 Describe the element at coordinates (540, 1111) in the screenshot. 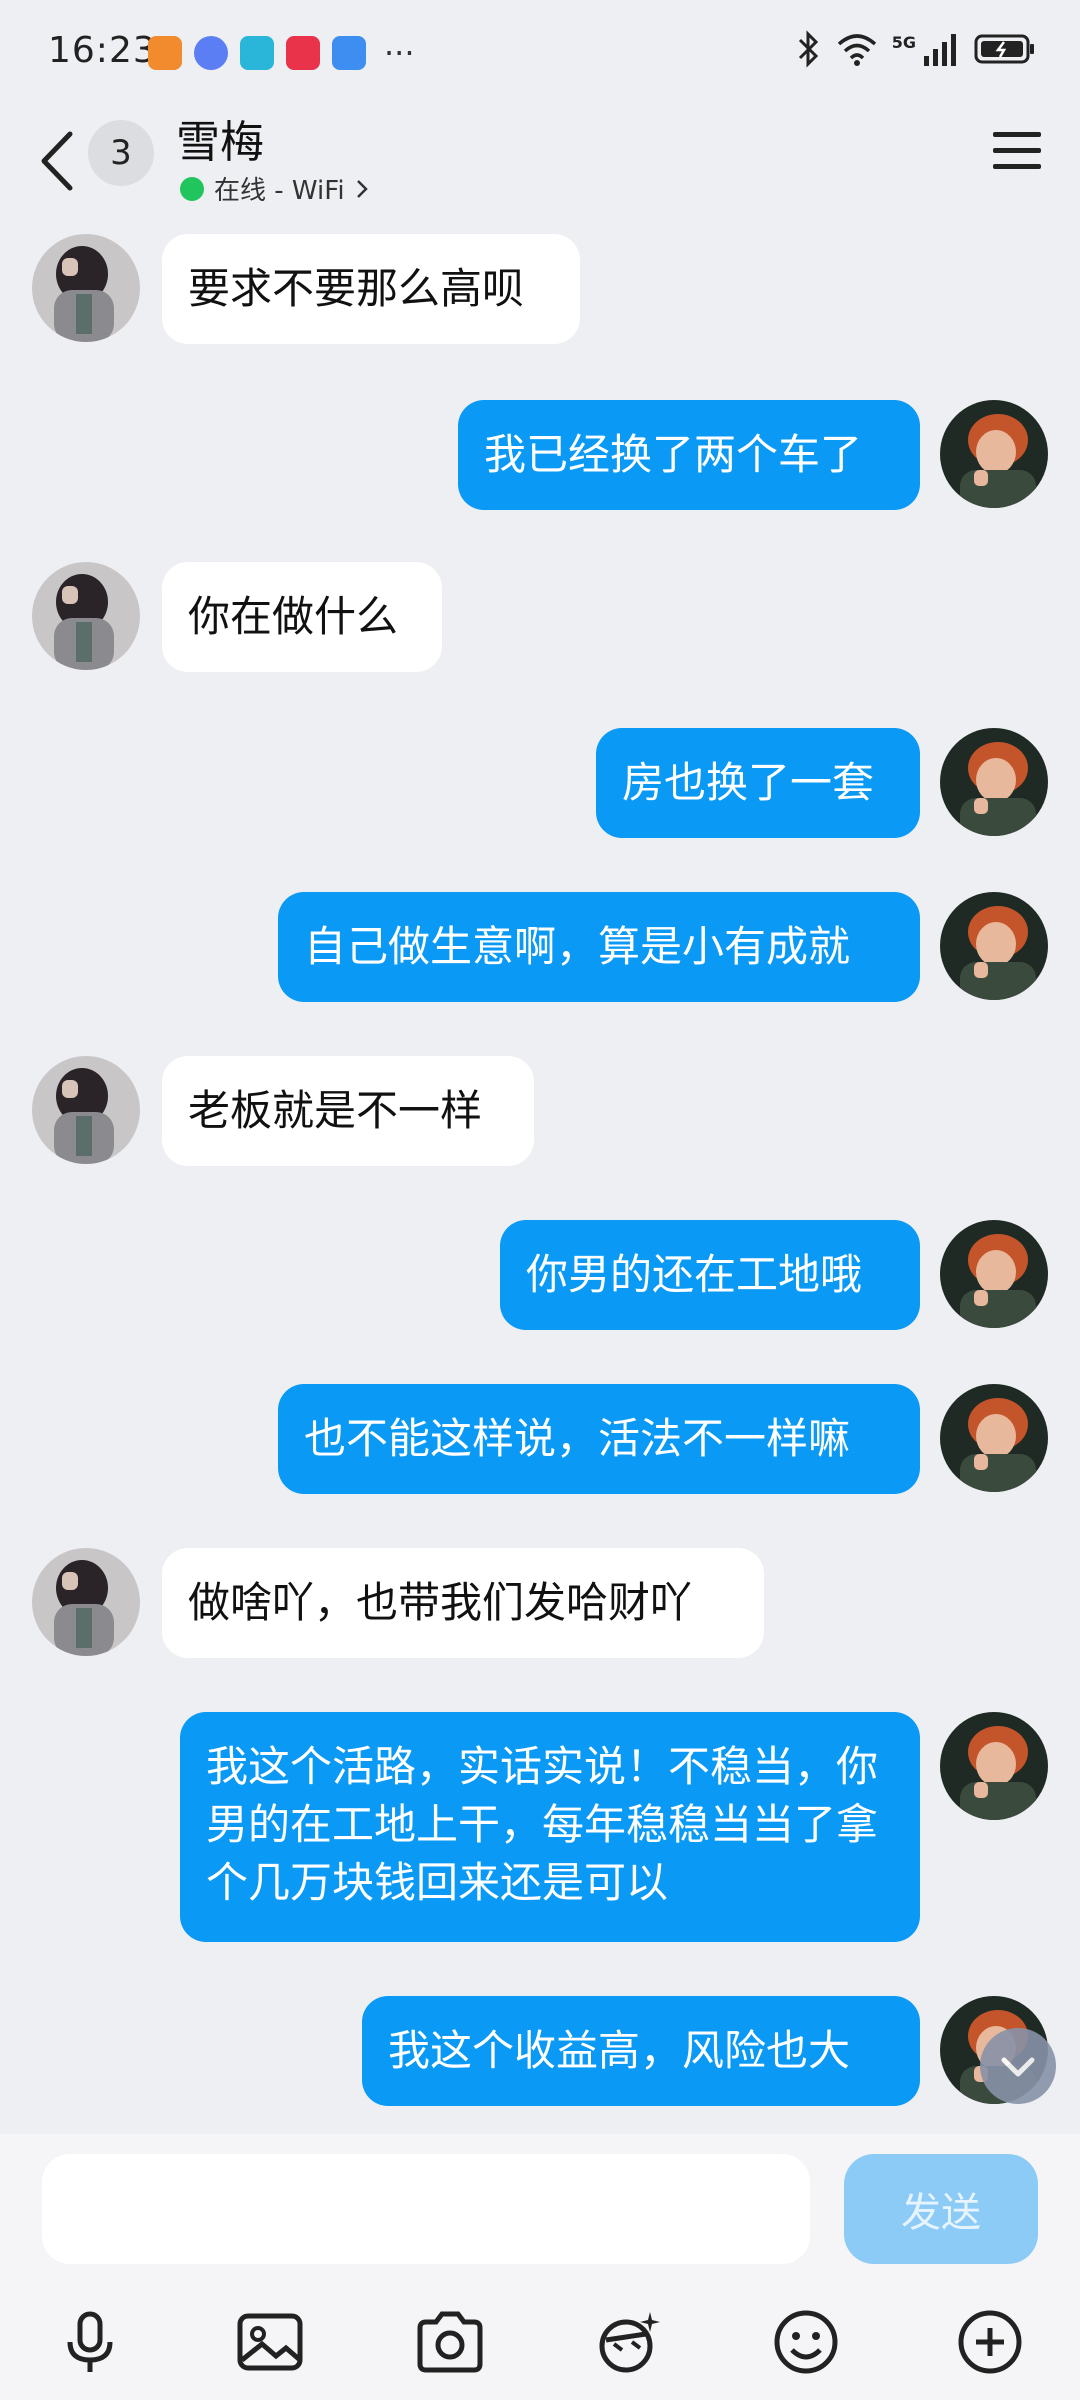

I see `incoming-message: 老板就是不一样` at that location.